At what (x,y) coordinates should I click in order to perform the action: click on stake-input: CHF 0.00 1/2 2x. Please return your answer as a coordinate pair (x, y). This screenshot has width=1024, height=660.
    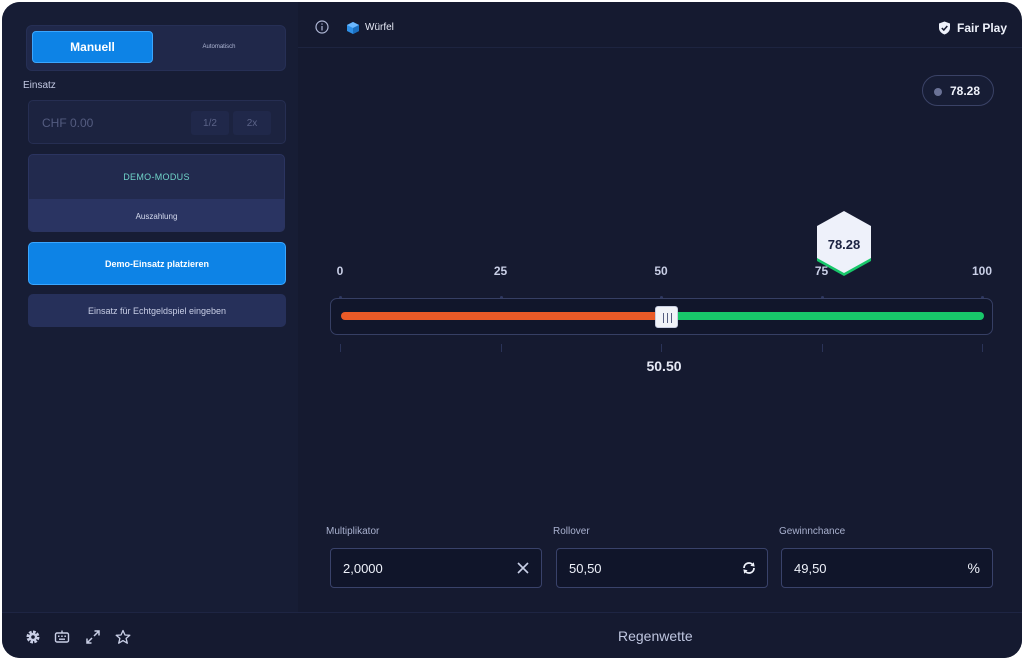
    Looking at the image, I should click on (157, 122).